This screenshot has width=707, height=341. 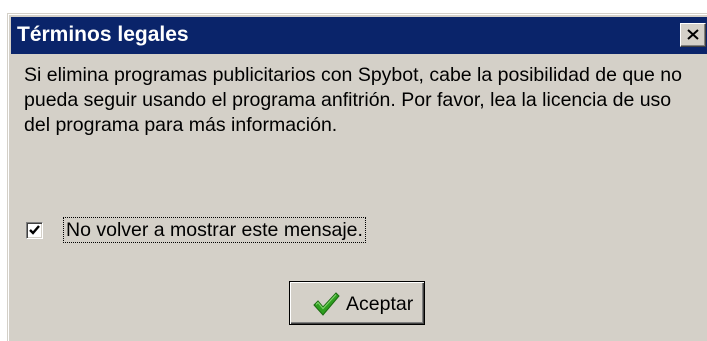 What do you see at coordinates (380, 304) in the screenshot?
I see `accept-button-label: Aceptar` at bounding box center [380, 304].